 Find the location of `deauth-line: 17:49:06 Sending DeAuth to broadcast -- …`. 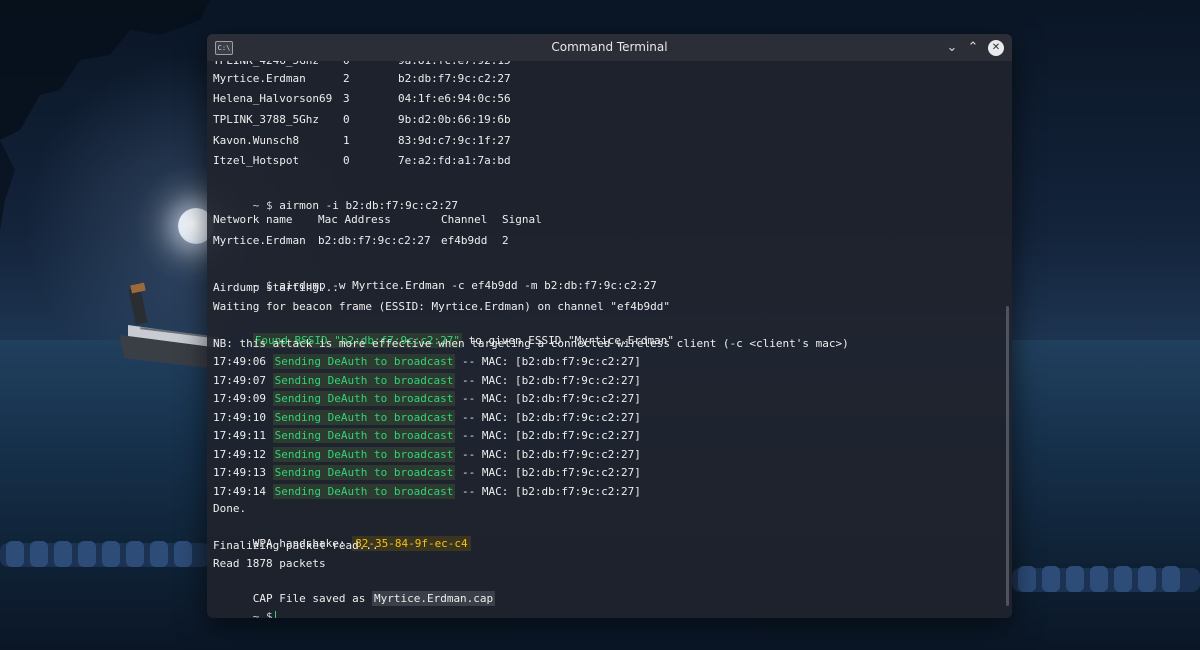

deauth-line: 17:49:06 Sending DeAuth to broadcast -- … is located at coordinates (427, 362).